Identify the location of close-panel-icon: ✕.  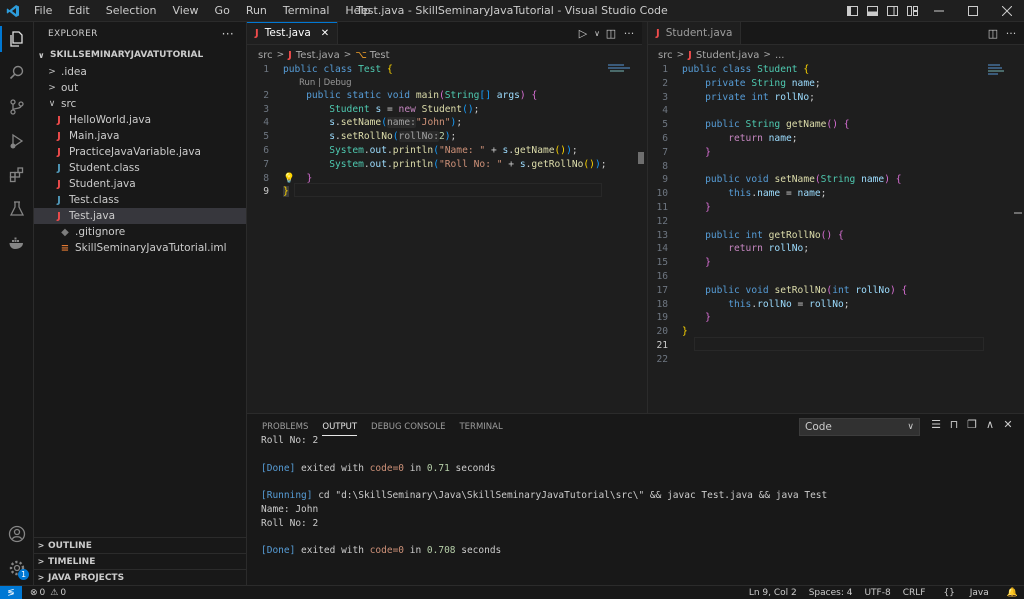
(1008, 424).